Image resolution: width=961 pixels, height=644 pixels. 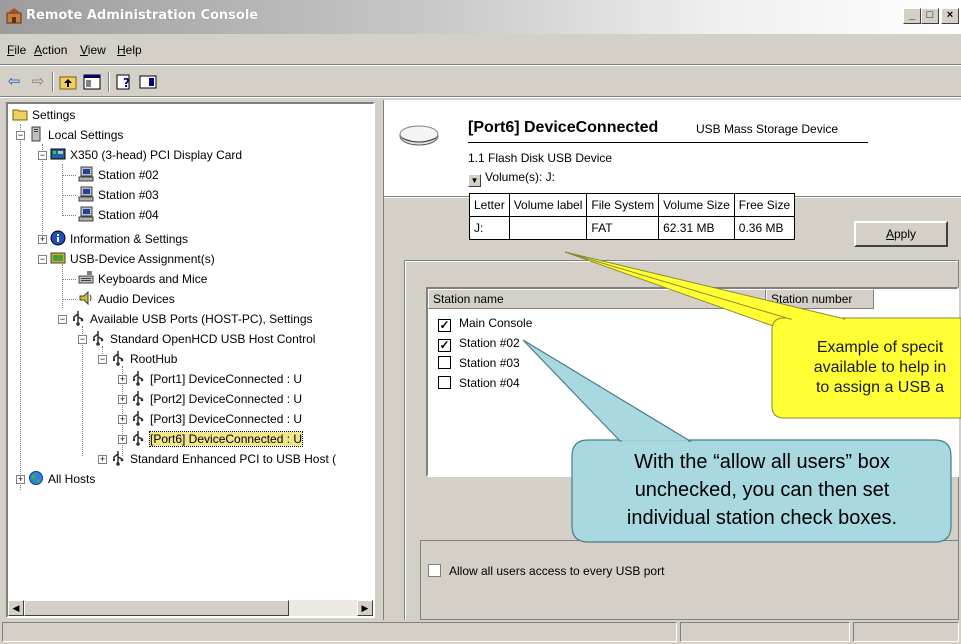 I want to click on tree-node-port3: [Port3] DeviceConnected : U, so click(x=216, y=419).